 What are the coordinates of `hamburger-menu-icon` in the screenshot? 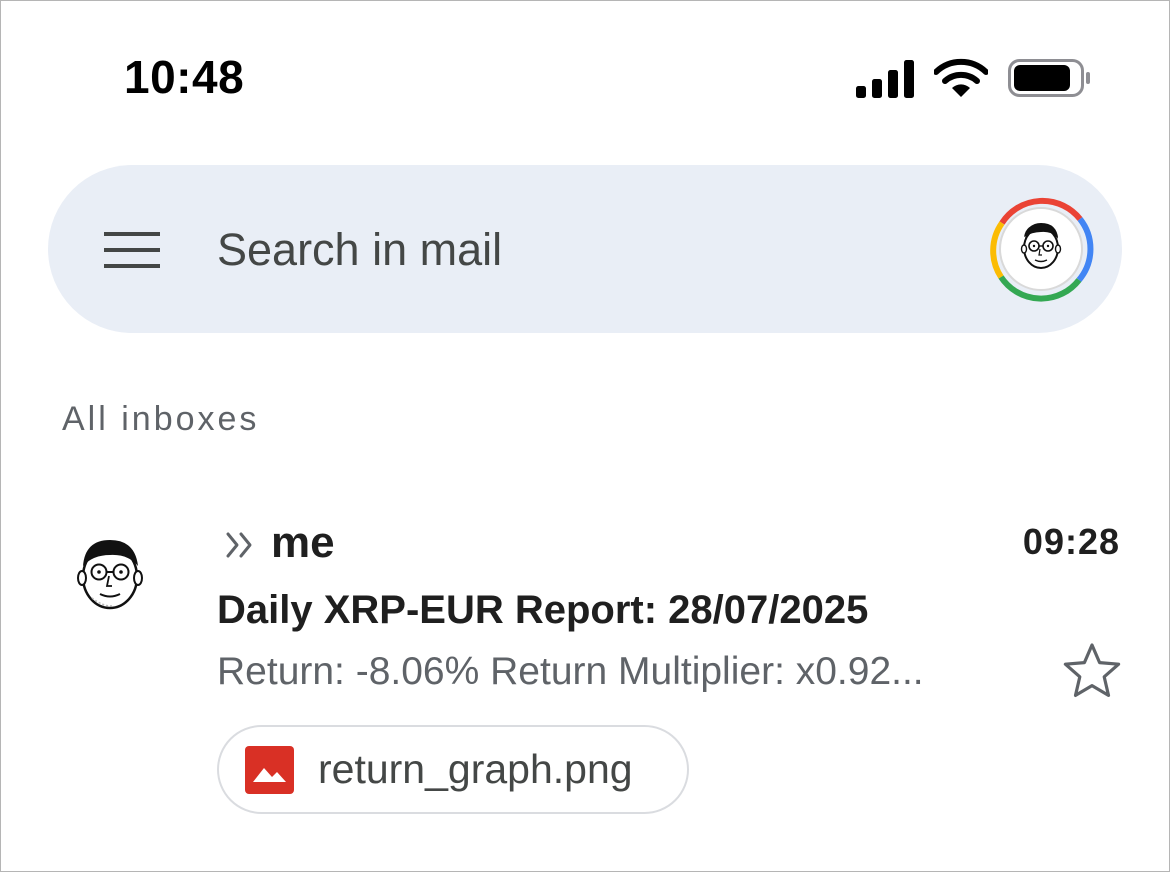 It's located at (132, 250).